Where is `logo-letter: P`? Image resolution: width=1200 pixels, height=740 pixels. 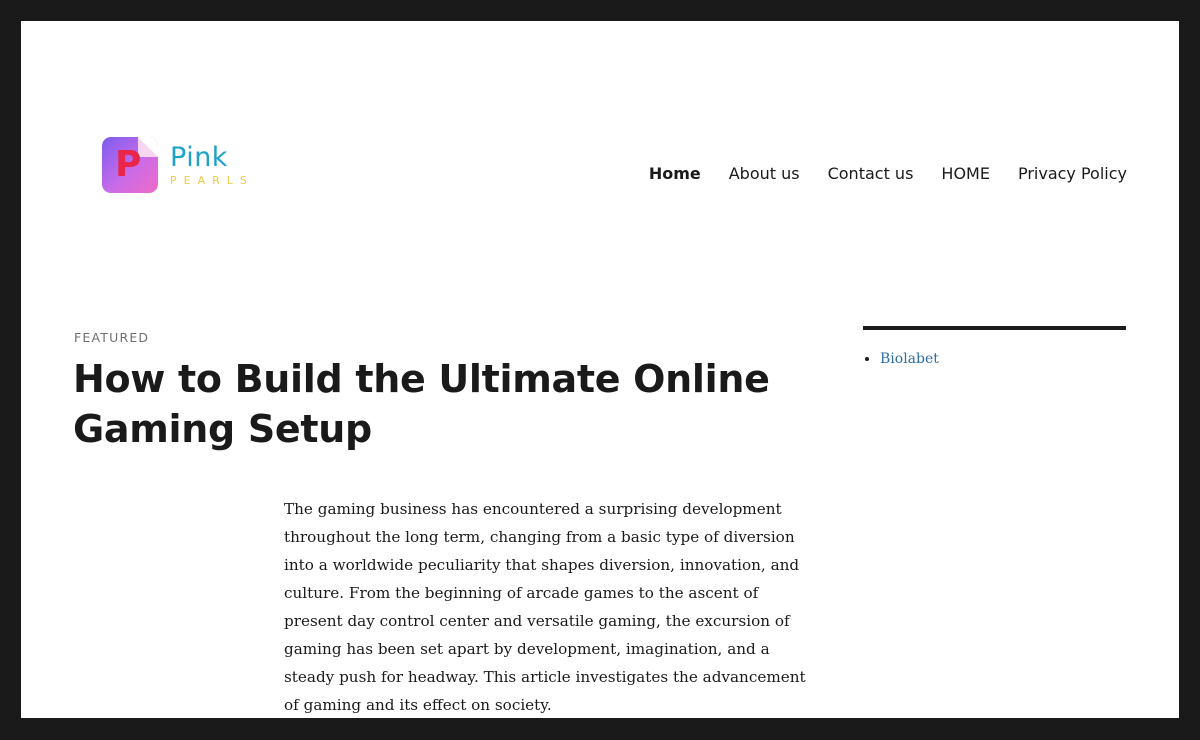
logo-letter: P is located at coordinates (128, 164).